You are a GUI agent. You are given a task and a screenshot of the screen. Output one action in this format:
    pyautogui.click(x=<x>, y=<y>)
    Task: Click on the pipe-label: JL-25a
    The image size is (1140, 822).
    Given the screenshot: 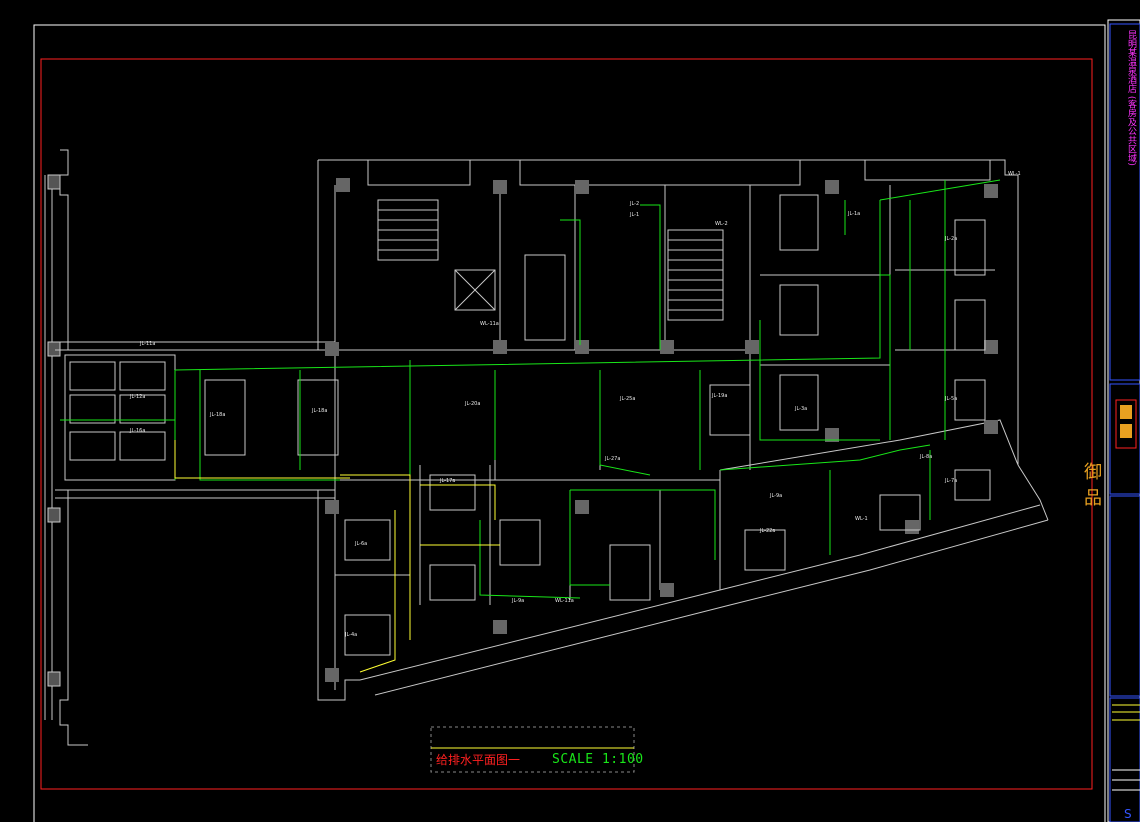 What is the action you would take?
    pyautogui.click(x=627, y=399)
    